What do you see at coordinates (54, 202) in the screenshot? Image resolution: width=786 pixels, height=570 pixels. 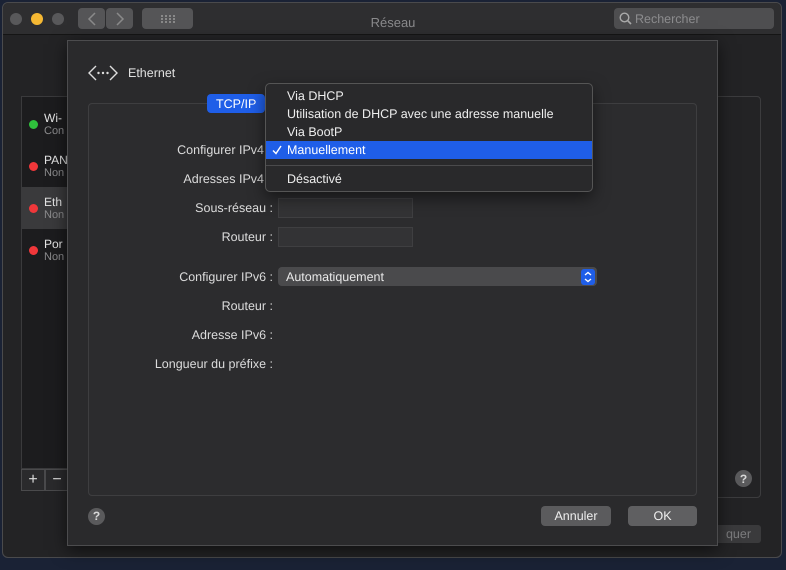 I see `service-name: Eth` at bounding box center [54, 202].